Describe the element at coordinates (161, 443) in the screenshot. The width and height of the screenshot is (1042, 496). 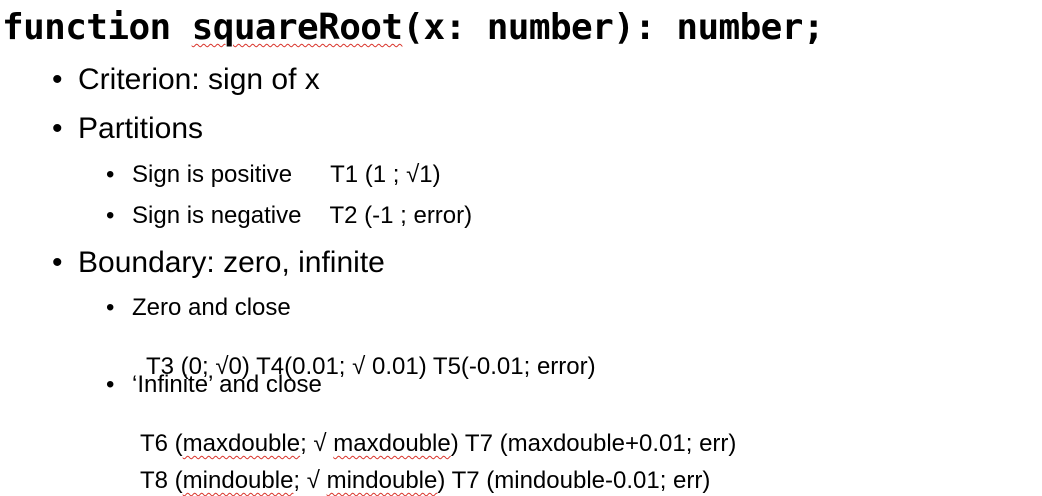
I see `test-prefix: T6 (` at that location.